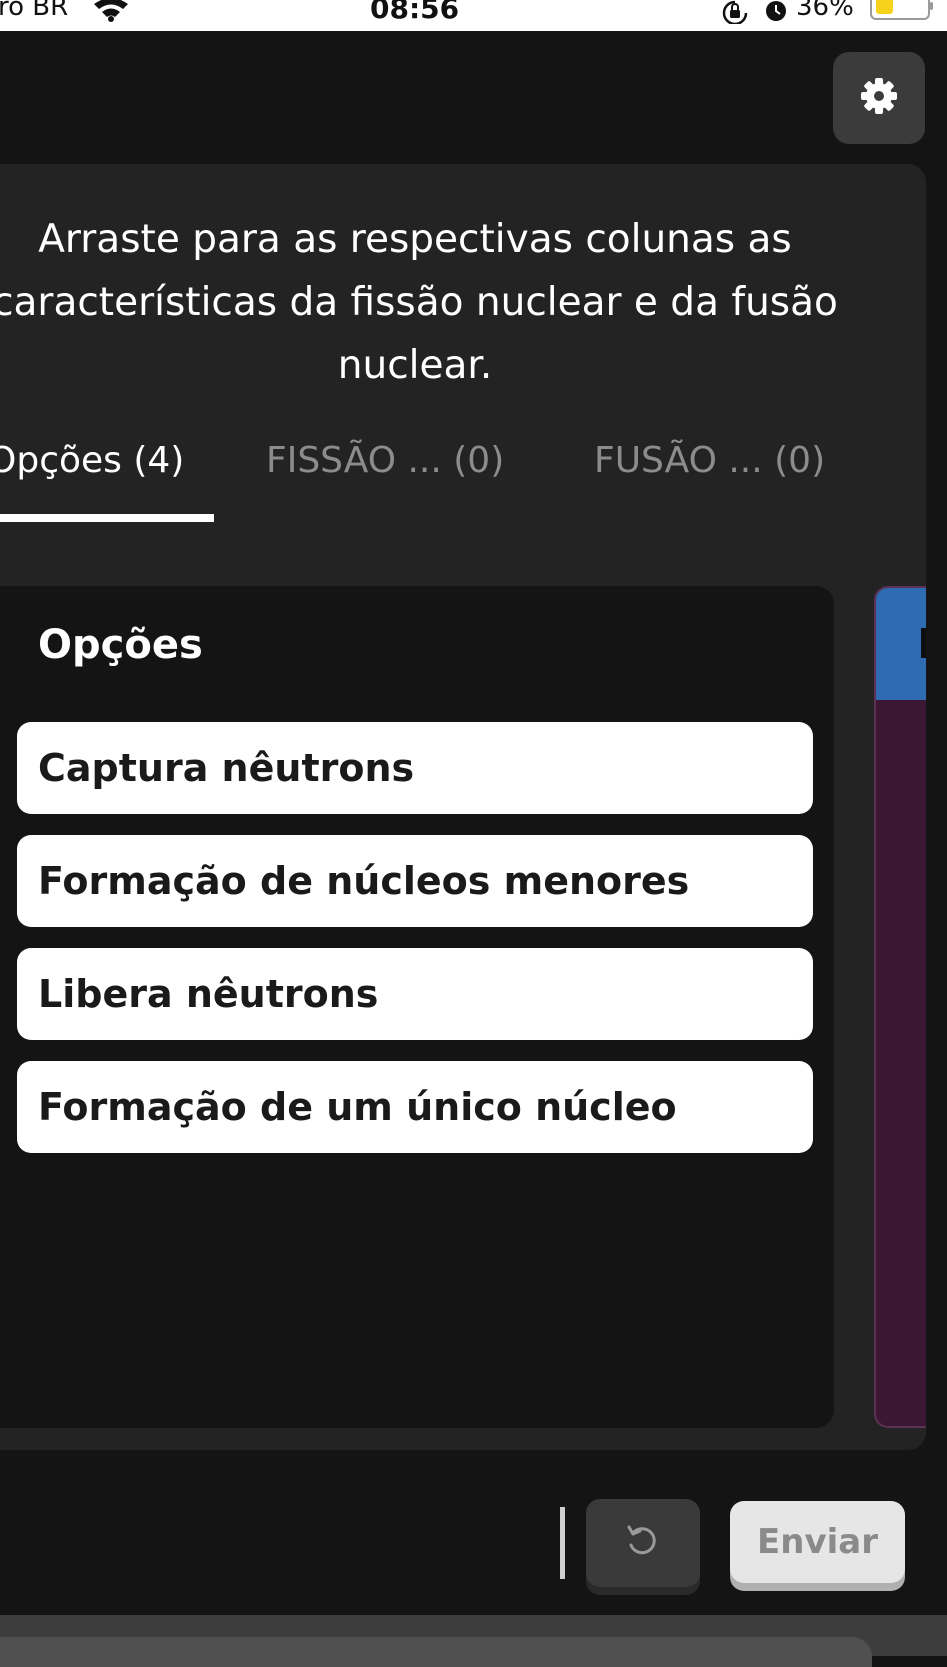 The width and height of the screenshot is (947, 1667). Describe the element at coordinates (776, 14) in the screenshot. I see `alarm-icon` at that location.